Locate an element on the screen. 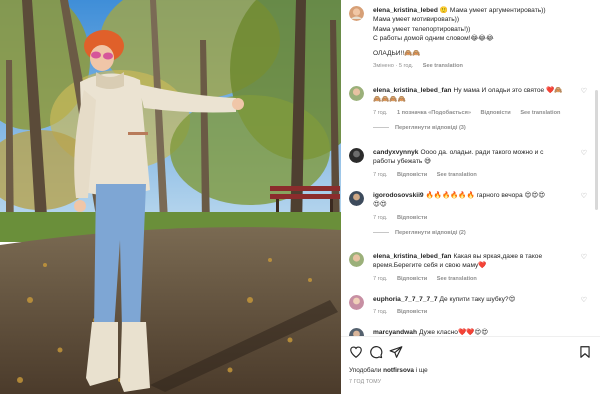 The image size is (600, 394). comment-text: Мама умеет телепортировать!)) is located at coordinates (422, 29).